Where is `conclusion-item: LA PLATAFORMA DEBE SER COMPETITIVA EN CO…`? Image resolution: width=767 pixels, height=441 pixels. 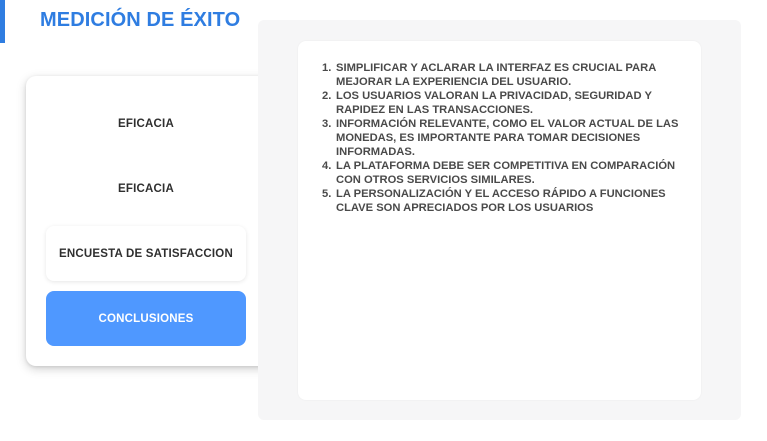
conclusion-item: LA PLATAFORMA DEBE SER COMPETITIVA EN CO… is located at coordinates (499, 172).